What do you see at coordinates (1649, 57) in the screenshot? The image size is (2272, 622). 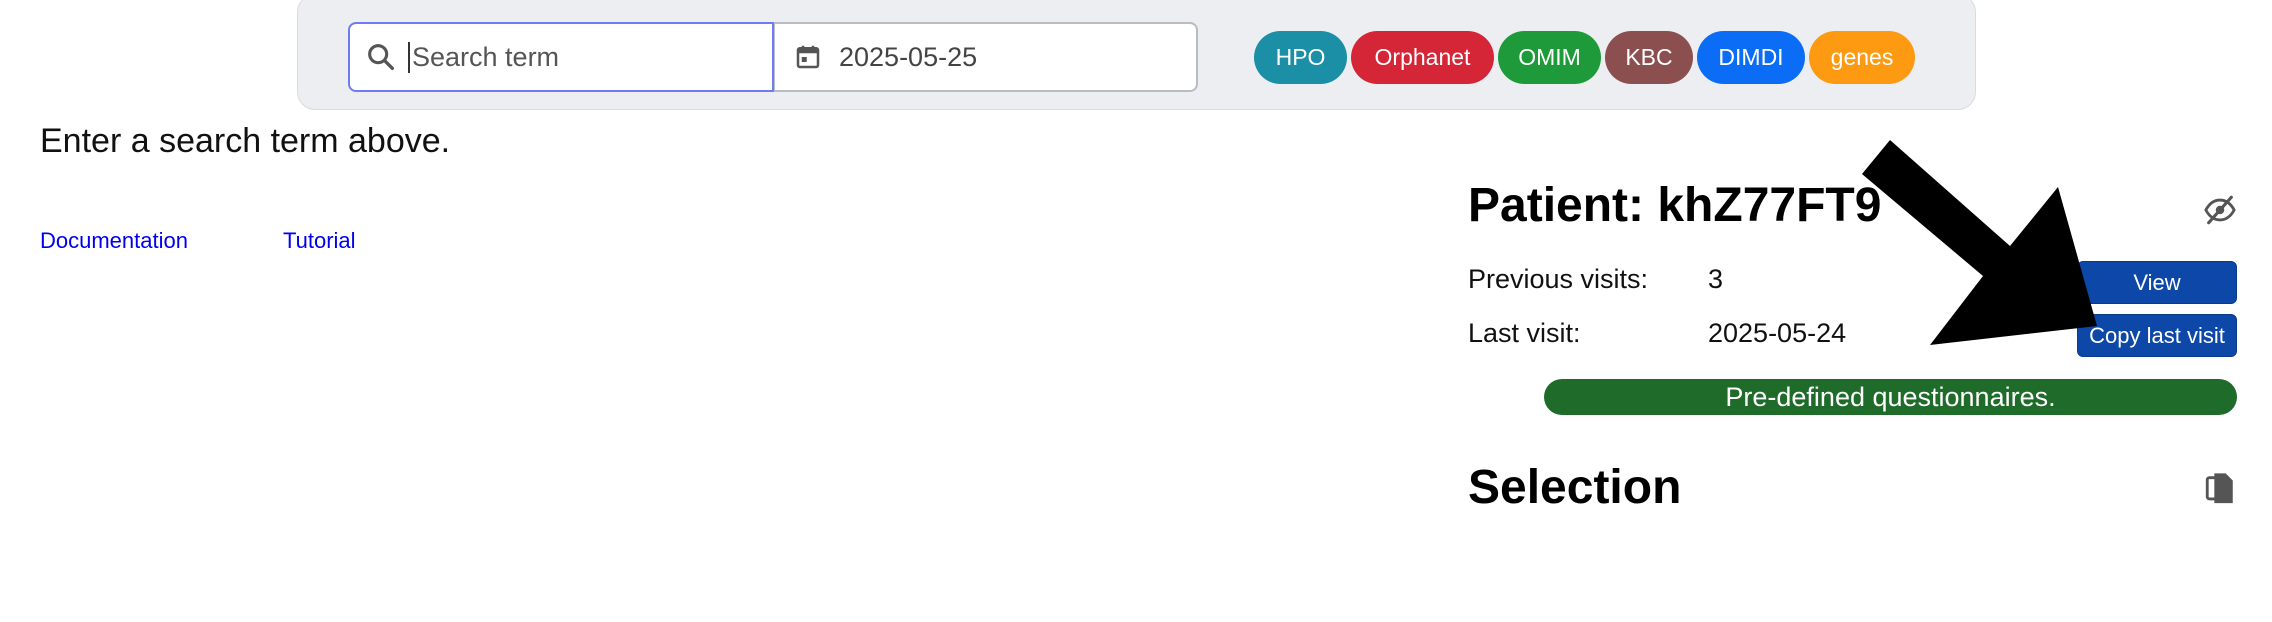 I see `tag-kbc: KBC` at bounding box center [1649, 57].